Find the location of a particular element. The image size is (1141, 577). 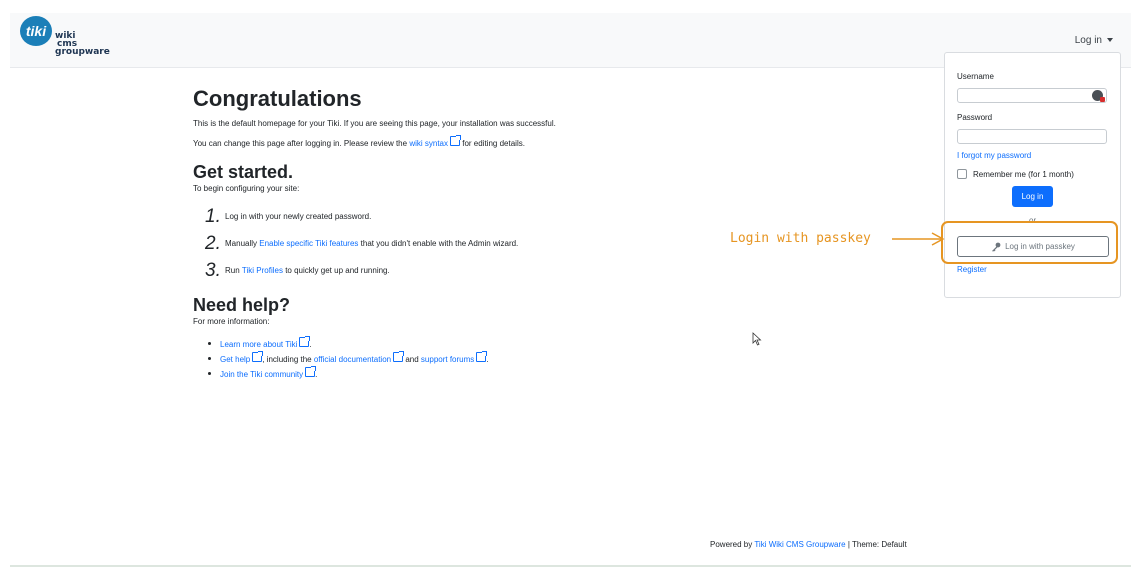

get-help-link: Get help is located at coordinates (235, 359).